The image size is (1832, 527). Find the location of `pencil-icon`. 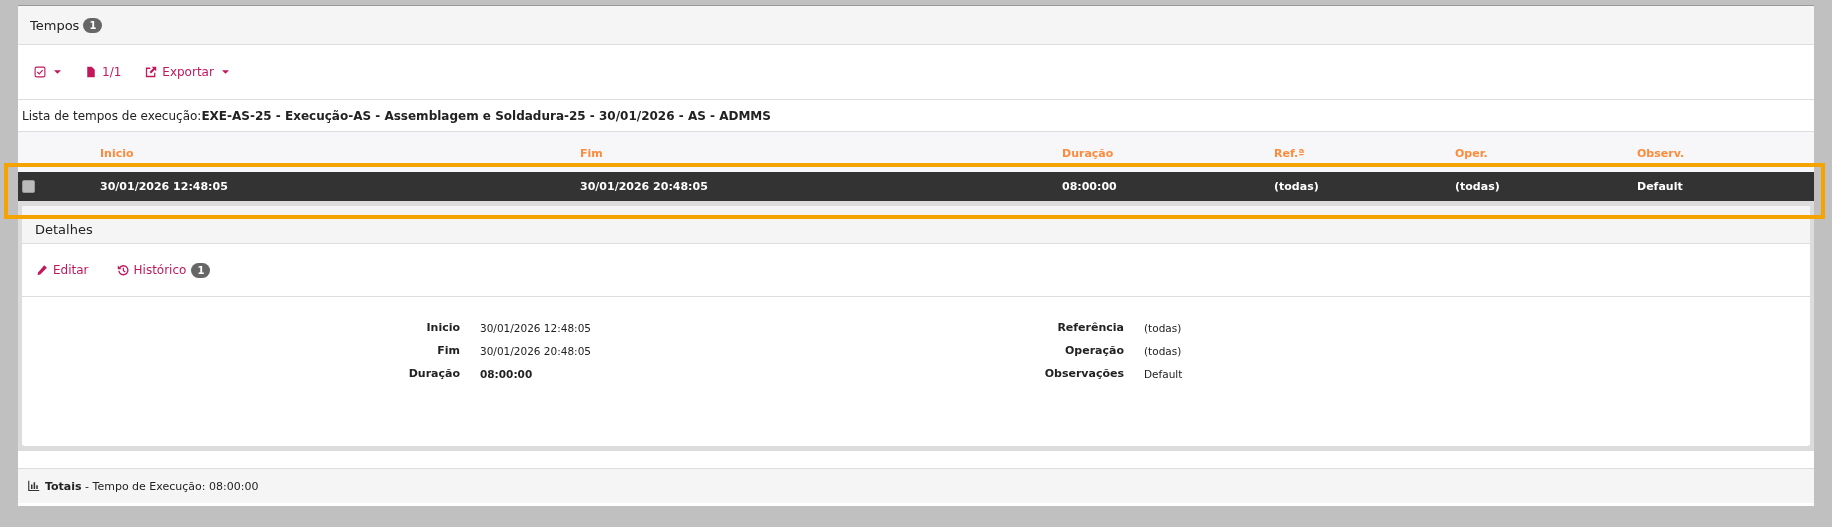

pencil-icon is located at coordinates (42, 270).